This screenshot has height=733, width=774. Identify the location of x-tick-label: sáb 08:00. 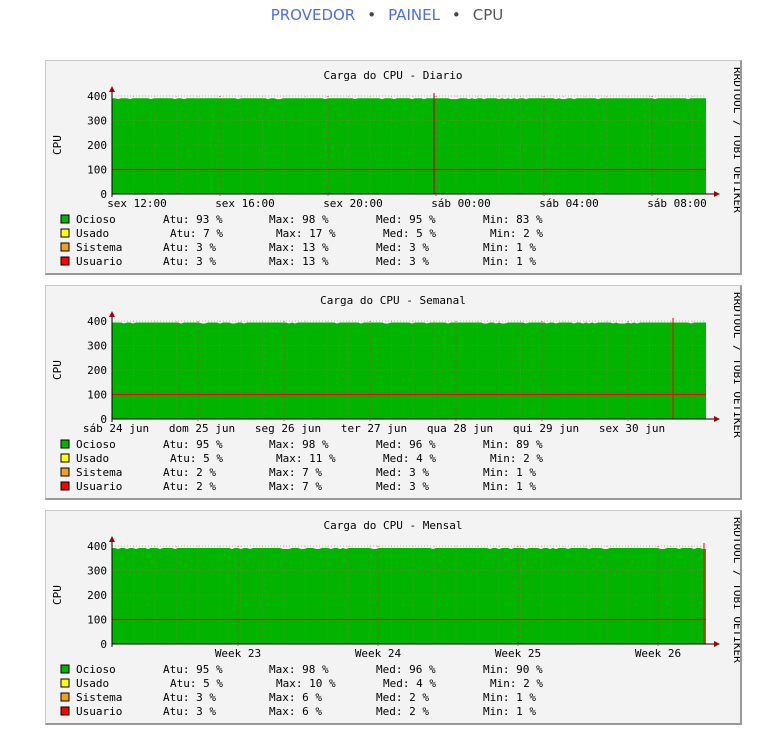
(677, 203).